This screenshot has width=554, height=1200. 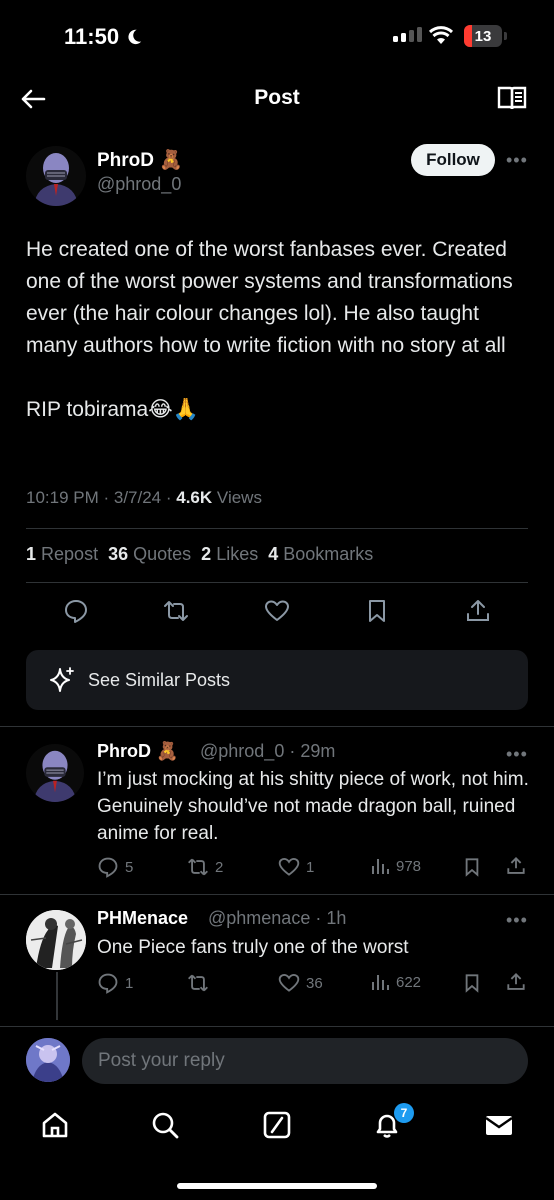 I want to click on home-indicator, so click(x=277, y=1186).